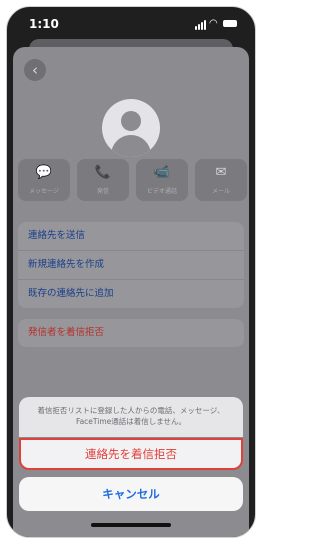 Image resolution: width=320 pixels, height=542 pixels. What do you see at coordinates (133, 180) in the screenshot?
I see `contact-actions: 💬 メッセージ 📞 発信 📹 ビデオ通話 ✉ メール` at bounding box center [133, 180].